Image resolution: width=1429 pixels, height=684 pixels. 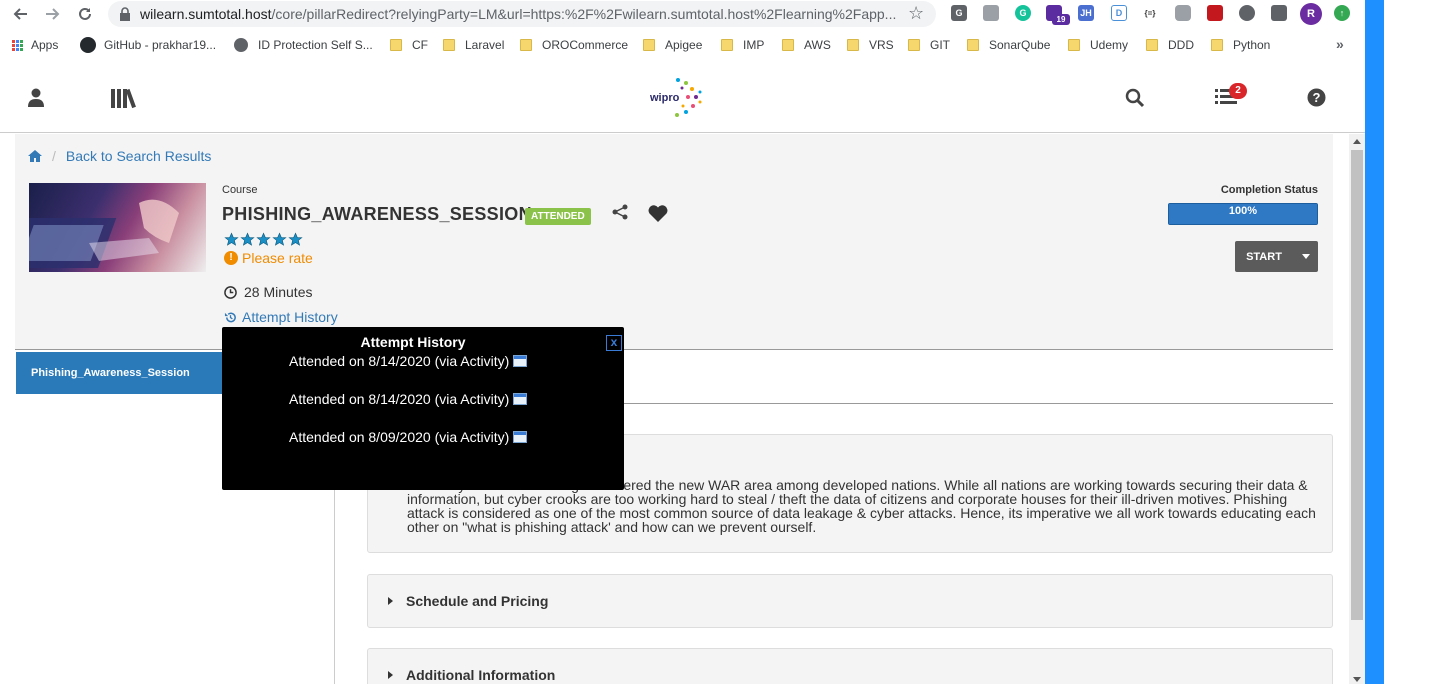 I want to click on attempt-row: Attended on 8/14/2020 (via Activity), so click(x=408, y=399).